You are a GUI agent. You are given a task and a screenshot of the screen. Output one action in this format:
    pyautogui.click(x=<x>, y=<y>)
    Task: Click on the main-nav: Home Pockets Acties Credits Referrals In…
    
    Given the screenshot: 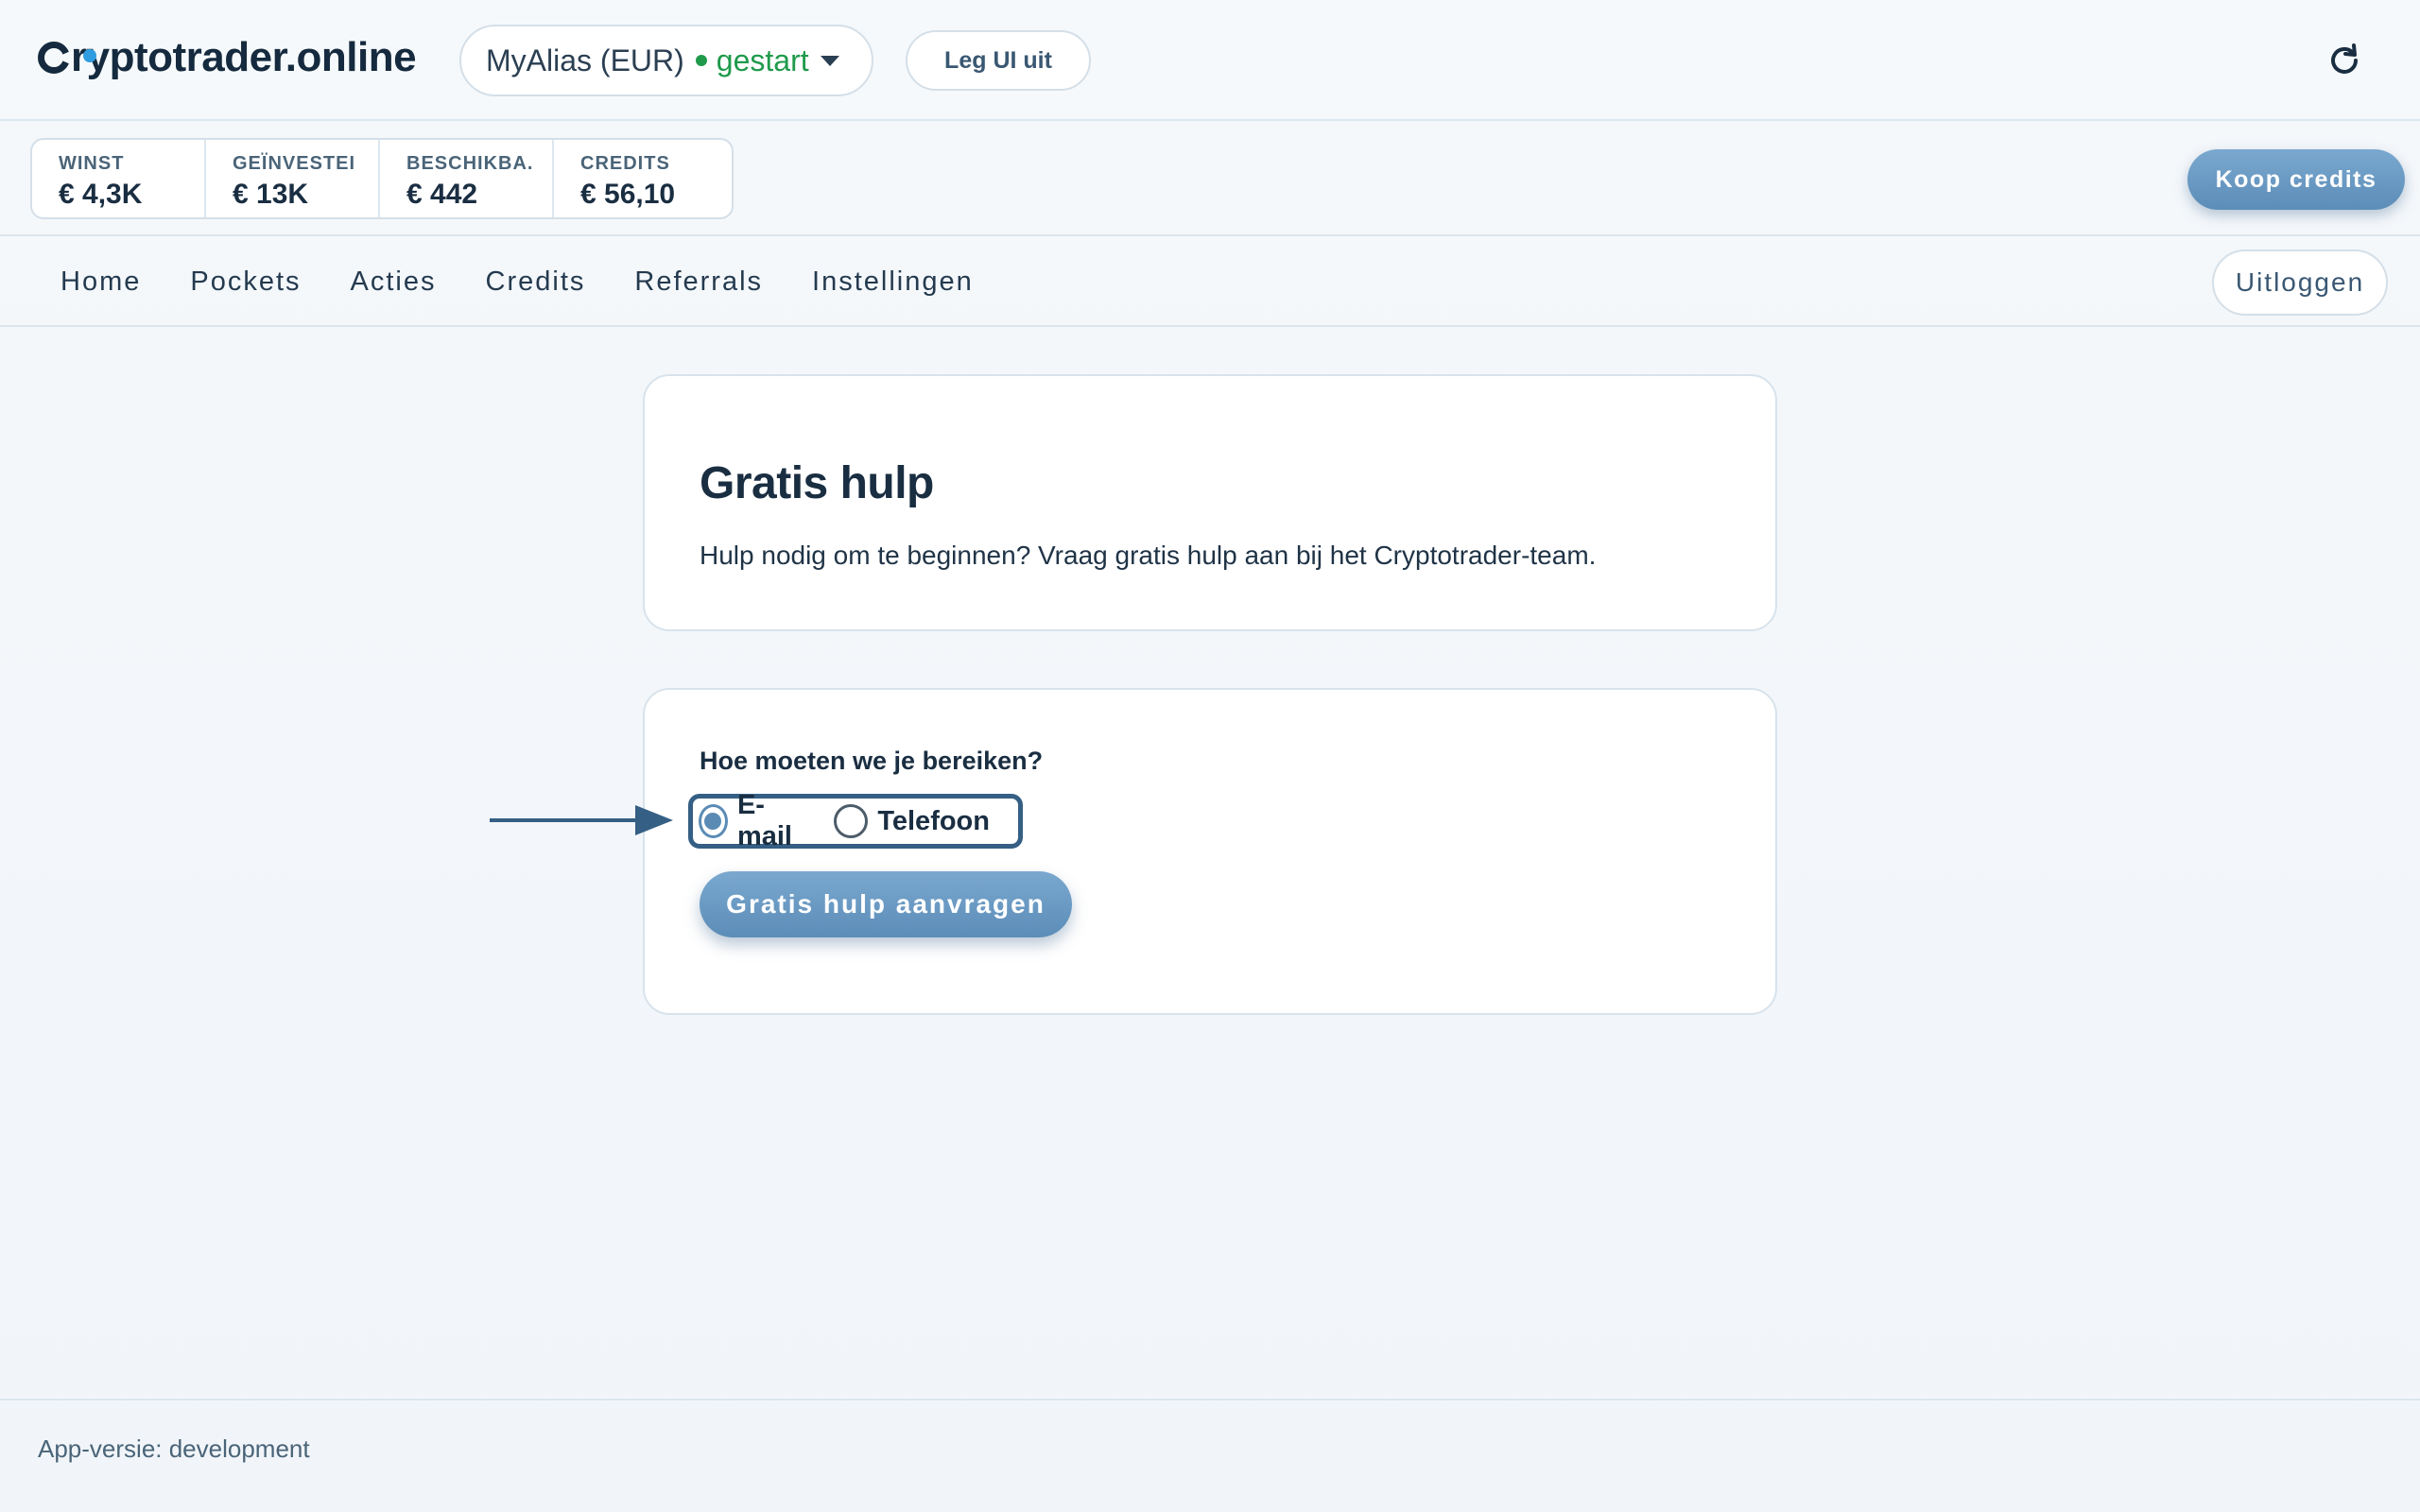 What is the action you would take?
    pyautogui.click(x=1210, y=281)
    